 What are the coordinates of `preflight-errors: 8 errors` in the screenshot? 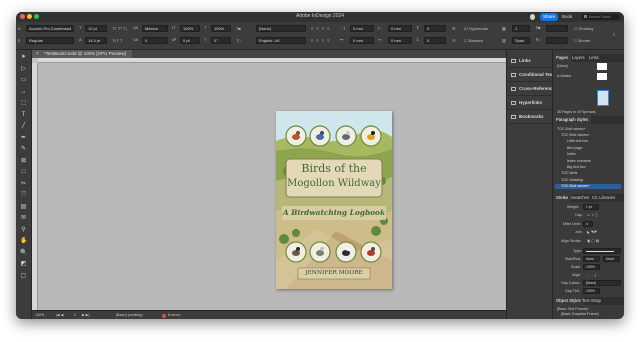 It's located at (174, 315).